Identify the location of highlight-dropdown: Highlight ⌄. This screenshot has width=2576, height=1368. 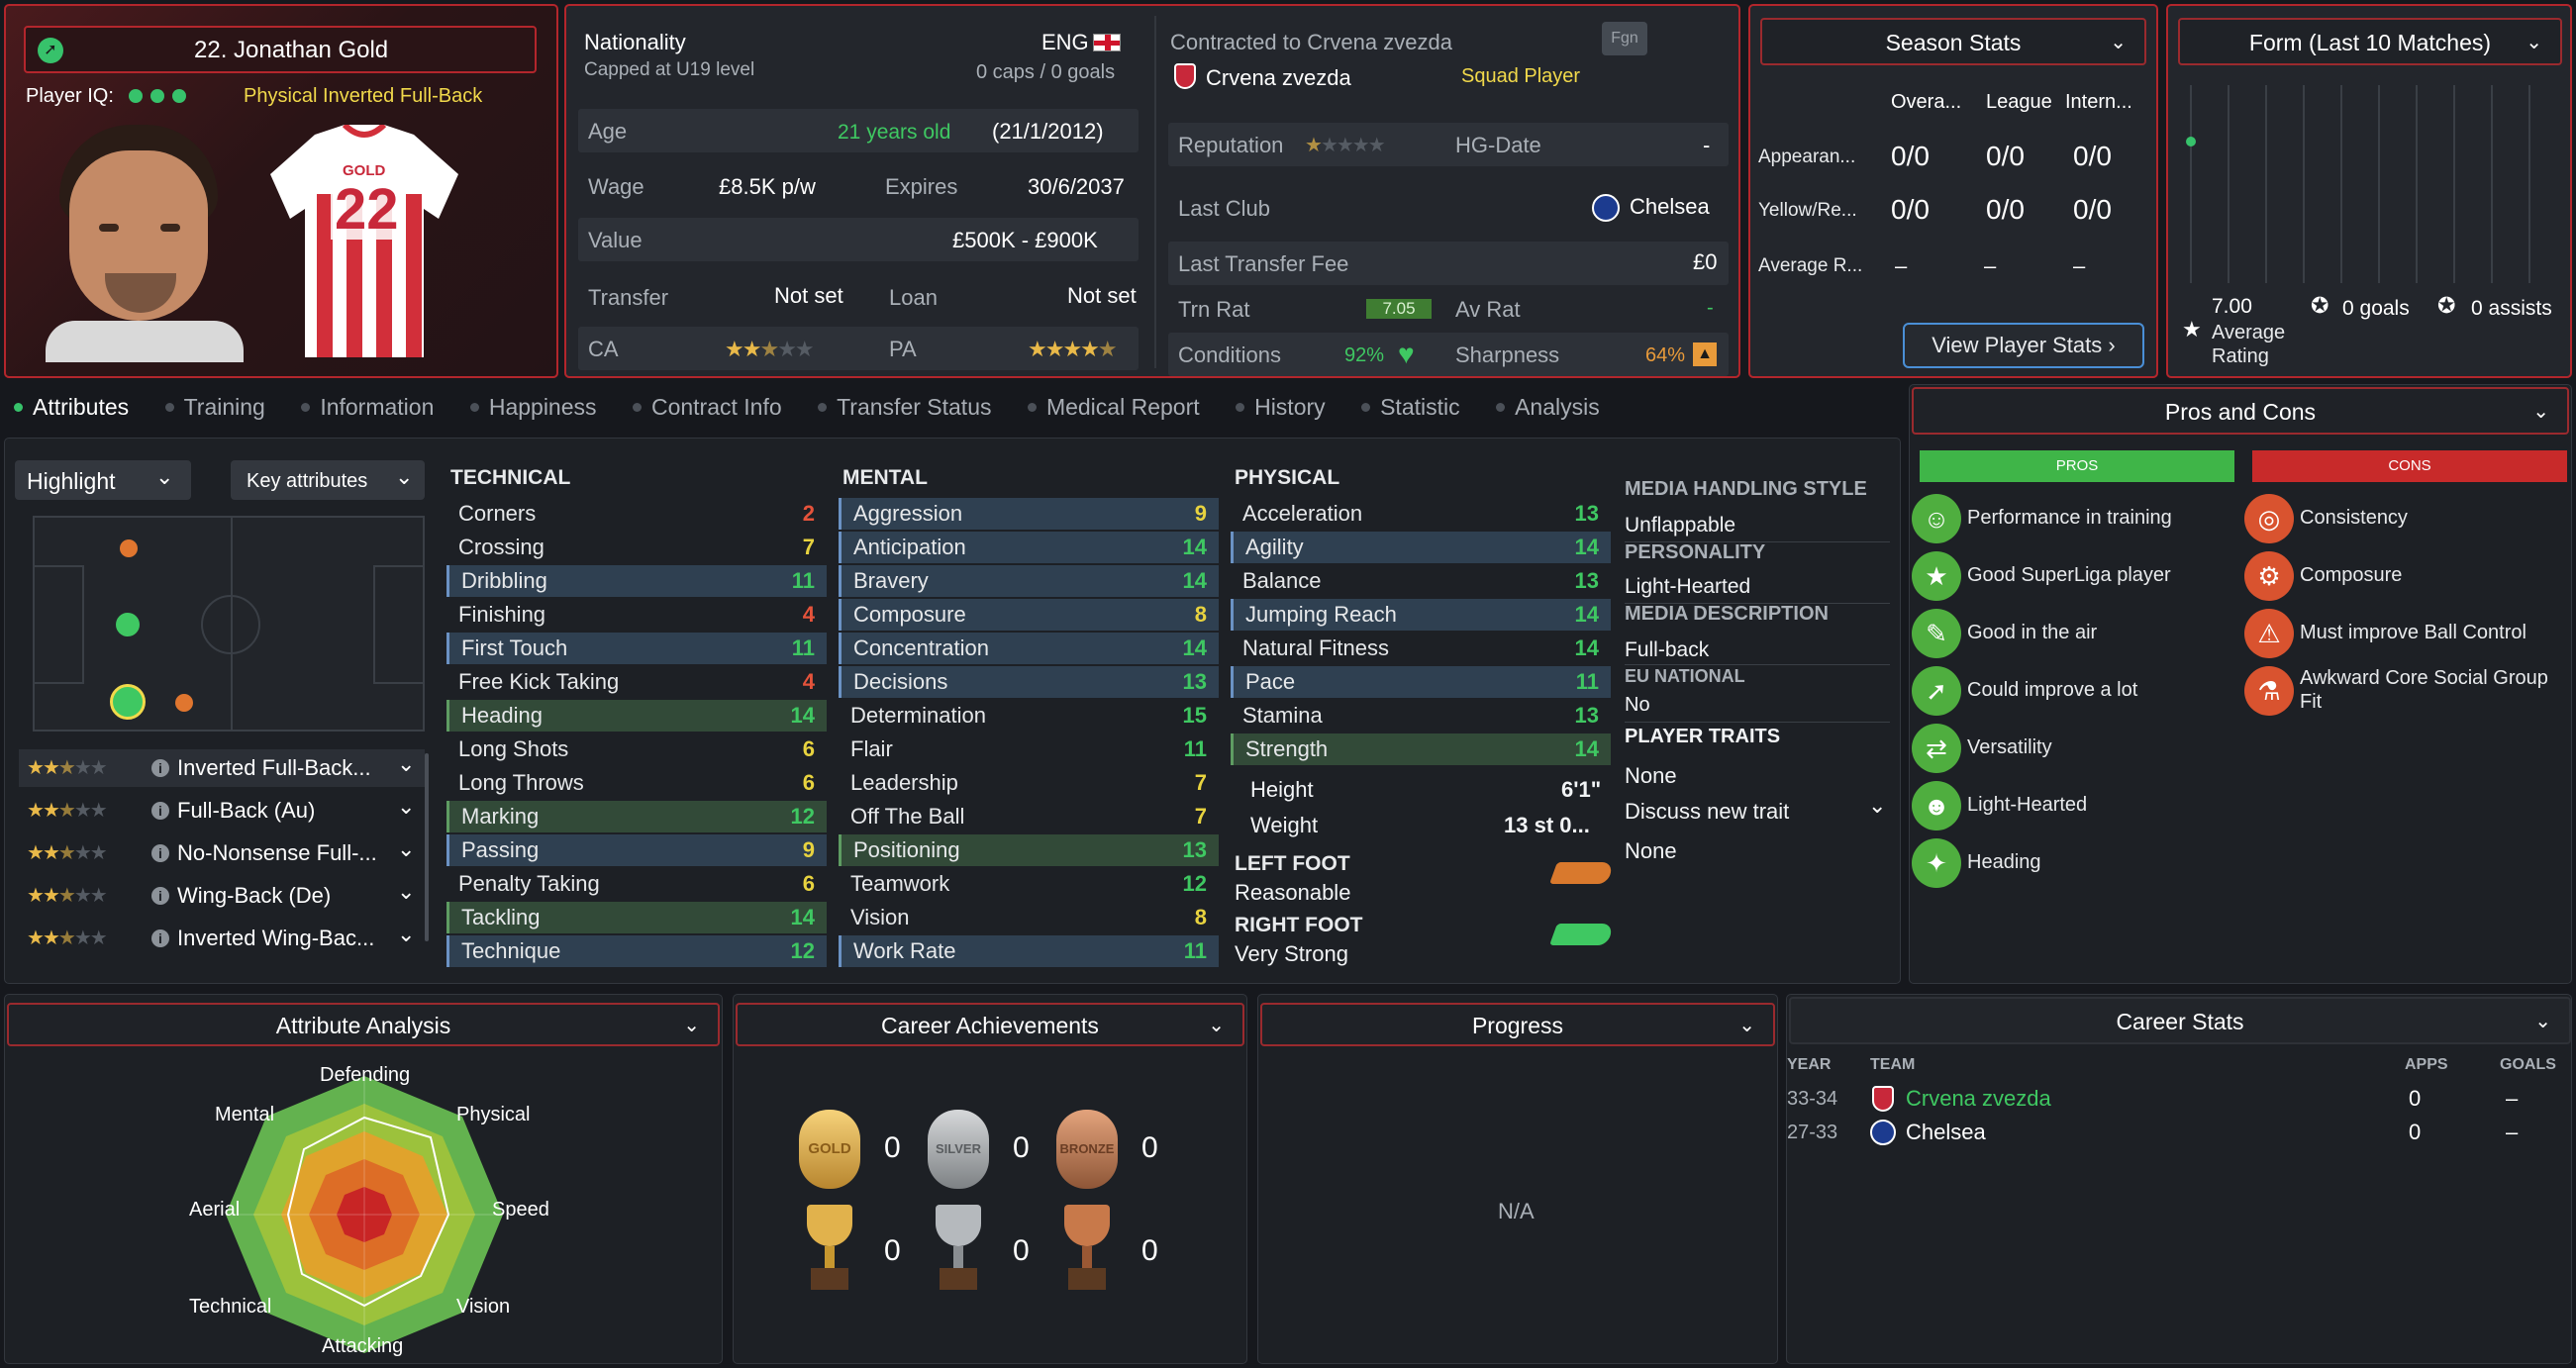
(103, 480).